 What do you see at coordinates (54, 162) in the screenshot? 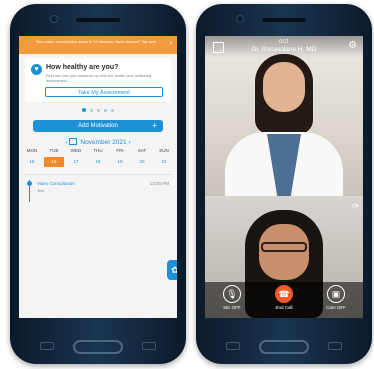
I see `day-cell-selected: 16` at bounding box center [54, 162].